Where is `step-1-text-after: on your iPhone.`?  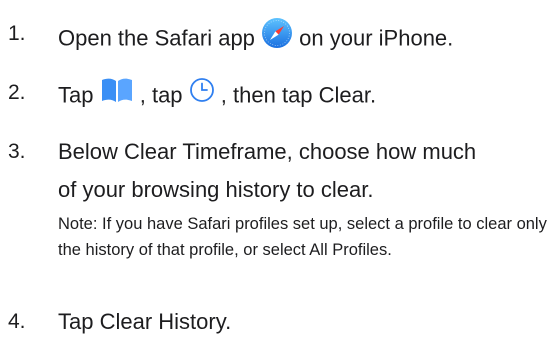
step-1-text-after: on your iPhone. is located at coordinates (376, 38).